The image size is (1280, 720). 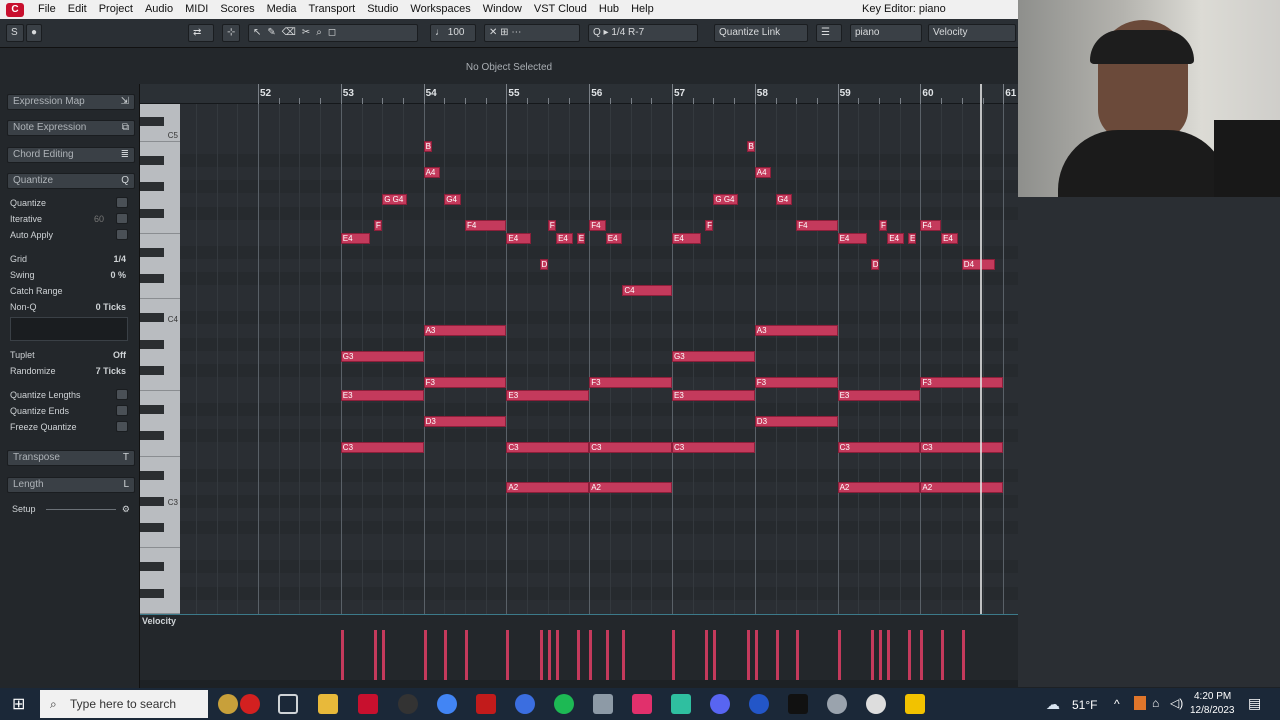 I want to click on playhead, so click(x=981, y=382).